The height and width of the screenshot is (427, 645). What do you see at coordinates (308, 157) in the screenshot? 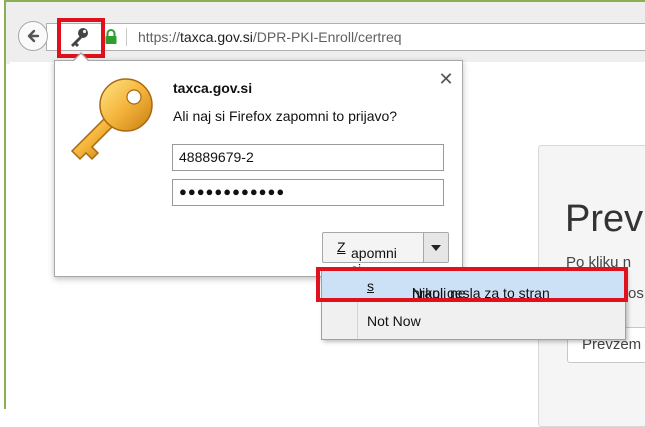
I see `username-field: 48889679-2` at bounding box center [308, 157].